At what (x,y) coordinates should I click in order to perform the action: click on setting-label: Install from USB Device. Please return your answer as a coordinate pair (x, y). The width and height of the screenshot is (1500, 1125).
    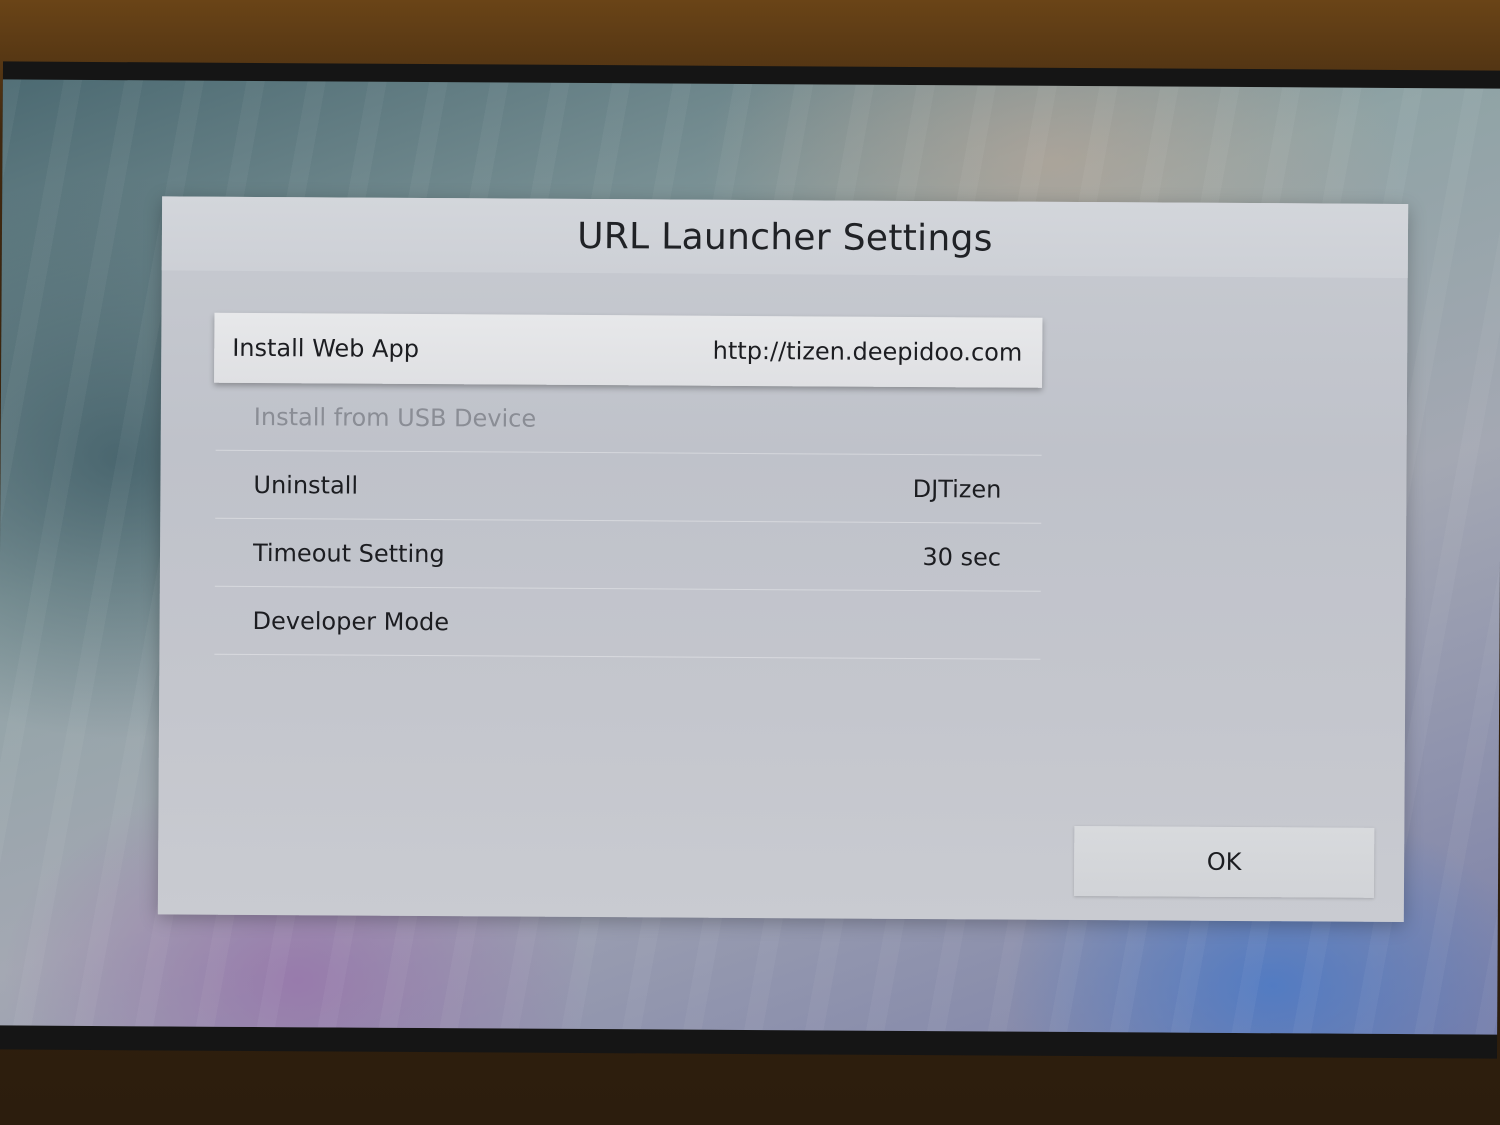
    Looking at the image, I should click on (395, 417).